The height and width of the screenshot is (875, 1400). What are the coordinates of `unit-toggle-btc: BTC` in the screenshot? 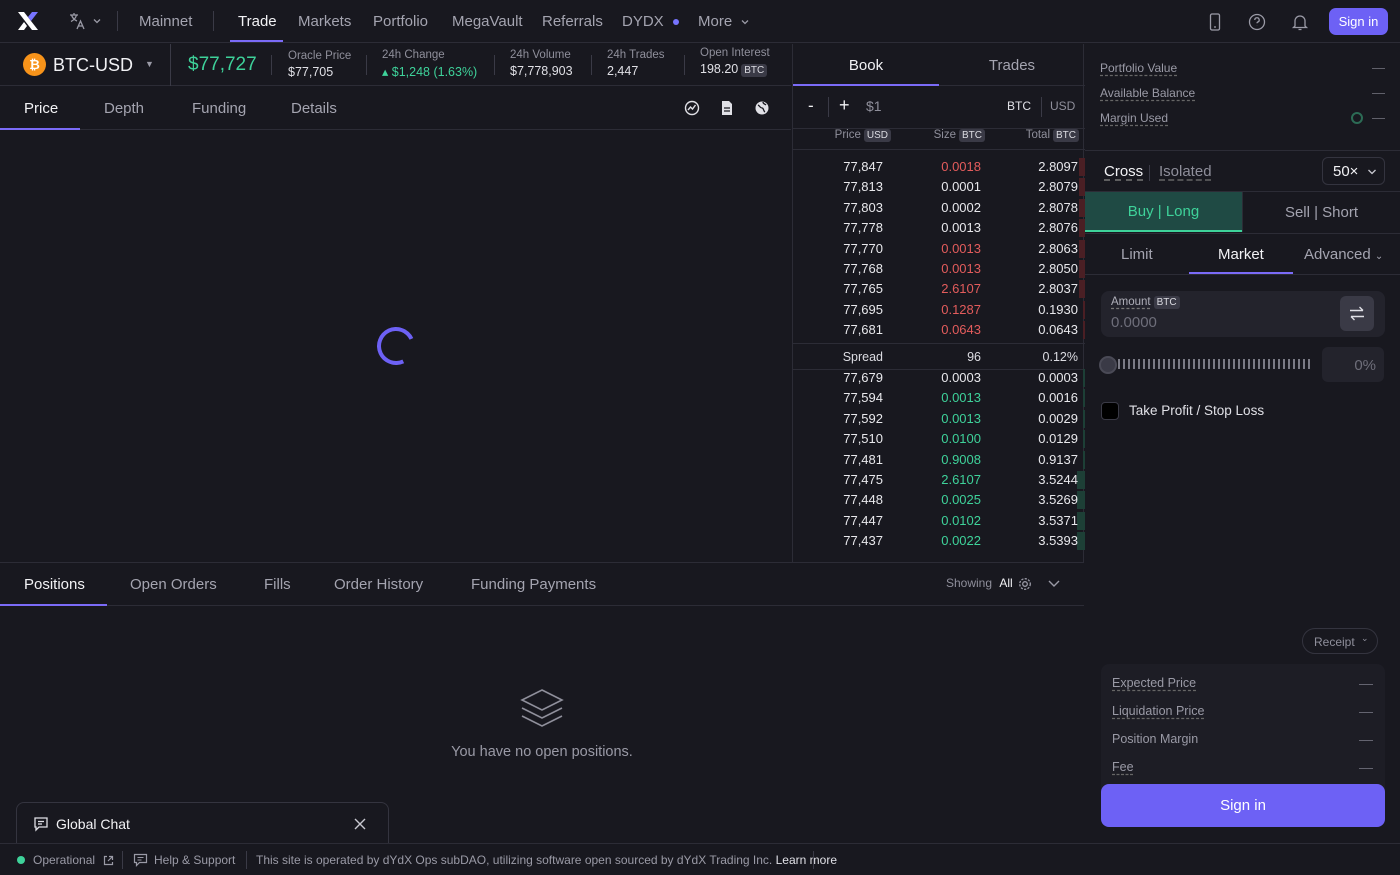 It's located at (1019, 106).